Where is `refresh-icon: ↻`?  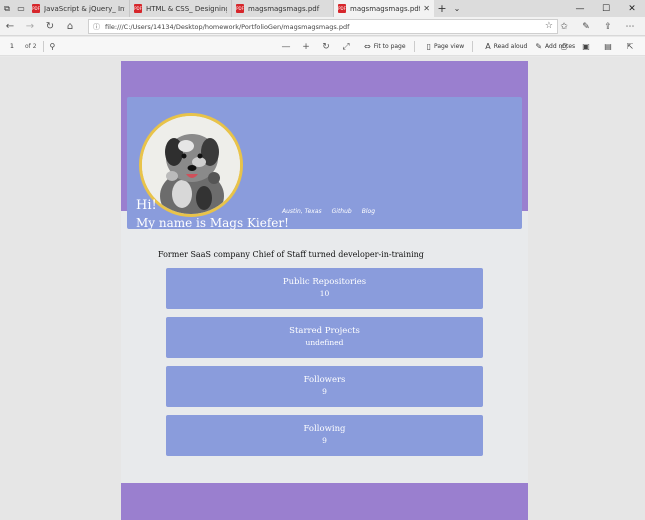
refresh-icon: ↻ is located at coordinates (50, 26).